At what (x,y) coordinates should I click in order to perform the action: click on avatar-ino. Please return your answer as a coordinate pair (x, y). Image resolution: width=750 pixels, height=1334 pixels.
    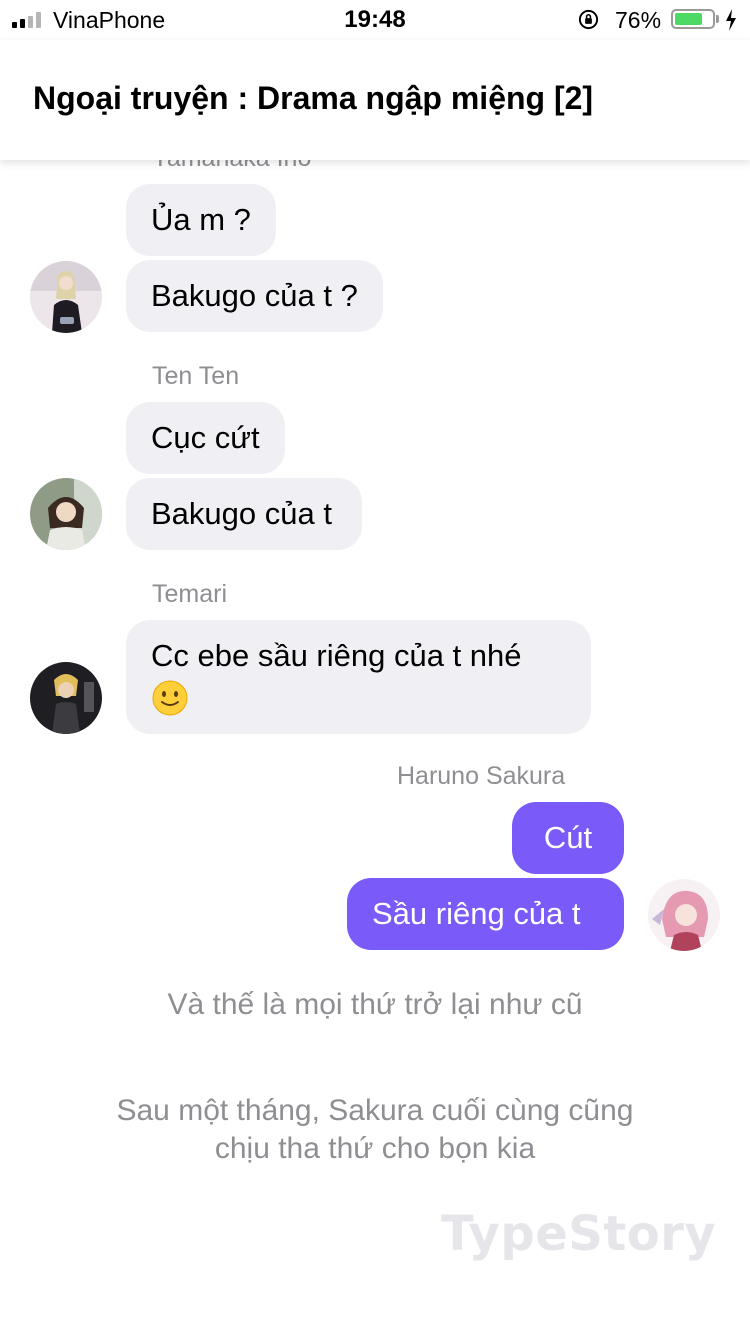
    Looking at the image, I should click on (66, 297).